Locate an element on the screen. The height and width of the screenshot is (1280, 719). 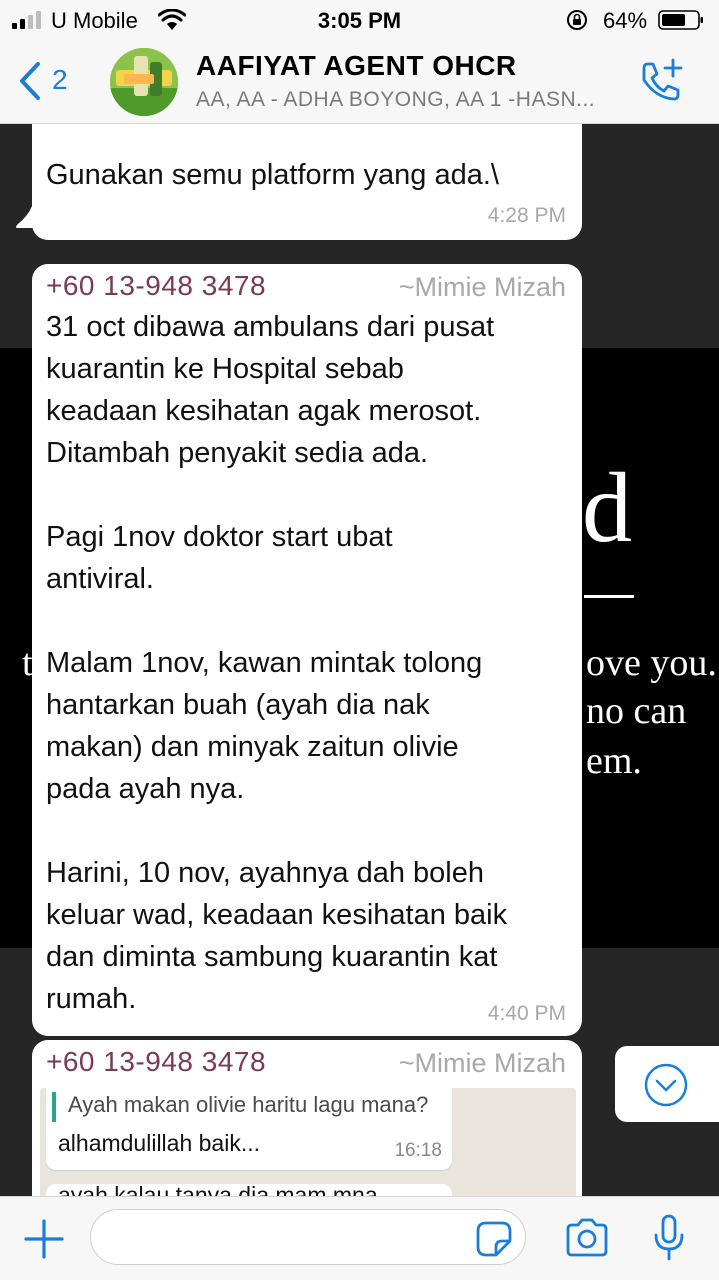
sticker-button is located at coordinates (494, 1239).